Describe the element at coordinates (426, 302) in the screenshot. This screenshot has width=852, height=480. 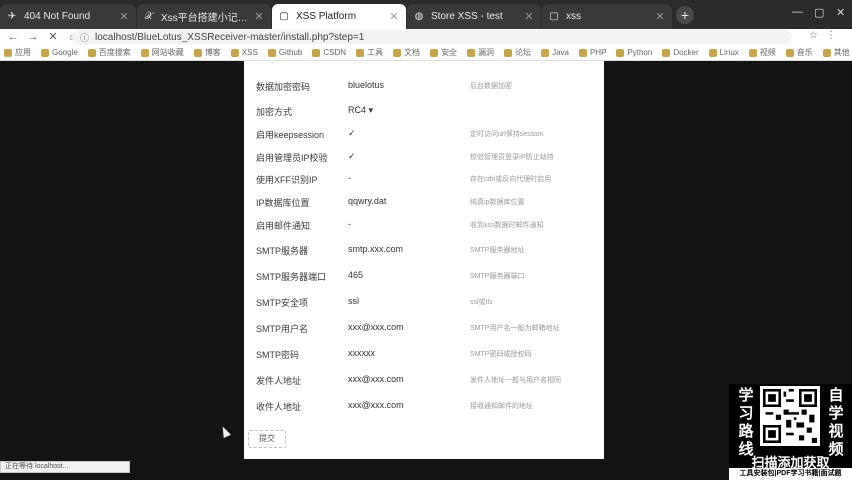
I see `form-row: SMTP安全项 ssl ssl或tls` at that location.